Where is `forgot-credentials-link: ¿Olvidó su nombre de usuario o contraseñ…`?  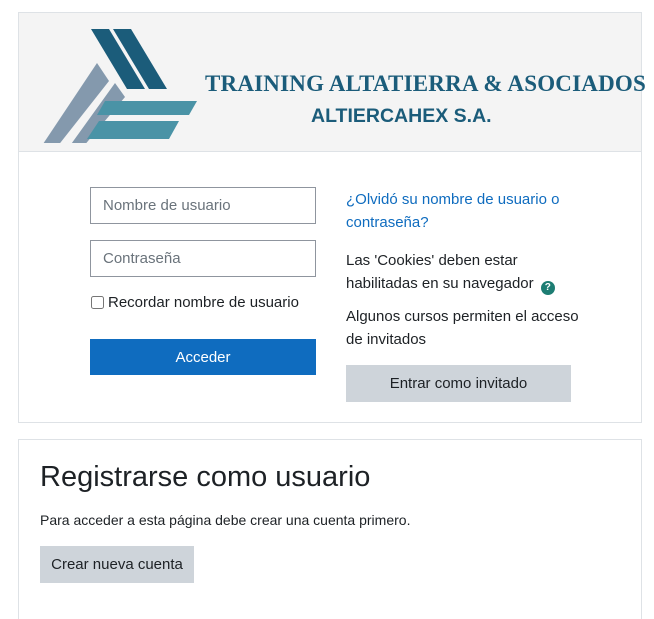
forgot-credentials-link: ¿Olvidó su nombre de usuario o contraseñ… is located at coordinates (476, 211).